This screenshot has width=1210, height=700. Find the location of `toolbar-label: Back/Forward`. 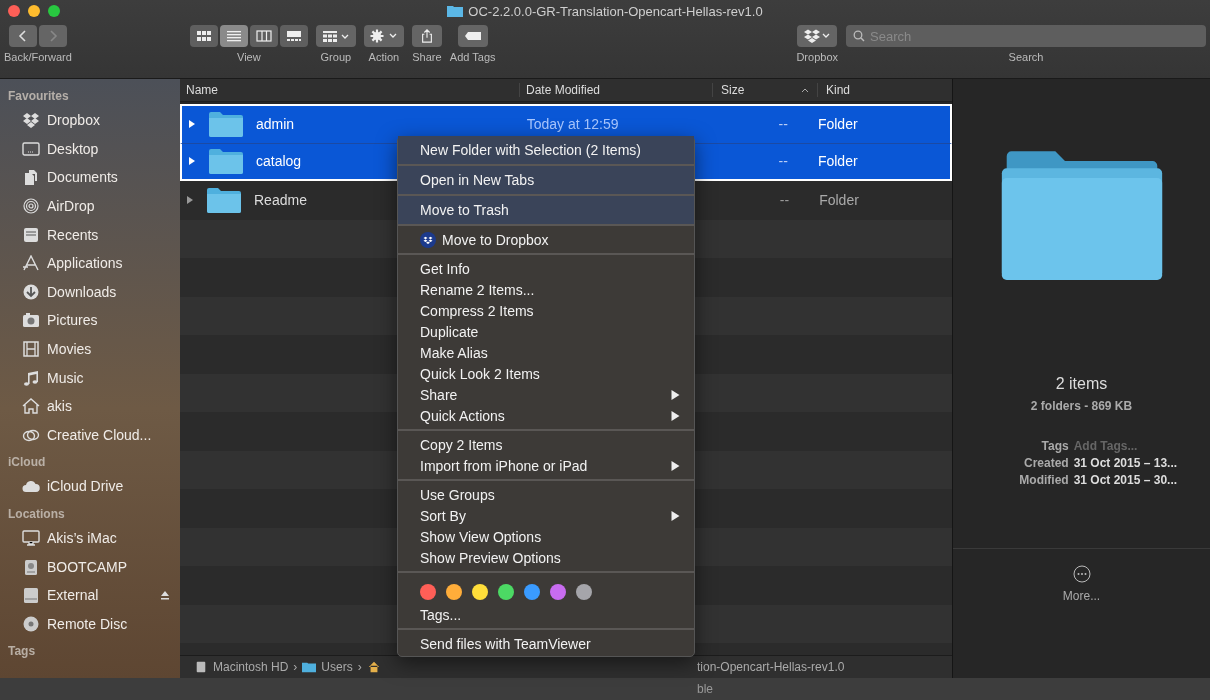

toolbar-label: Back/Forward is located at coordinates (38, 57).